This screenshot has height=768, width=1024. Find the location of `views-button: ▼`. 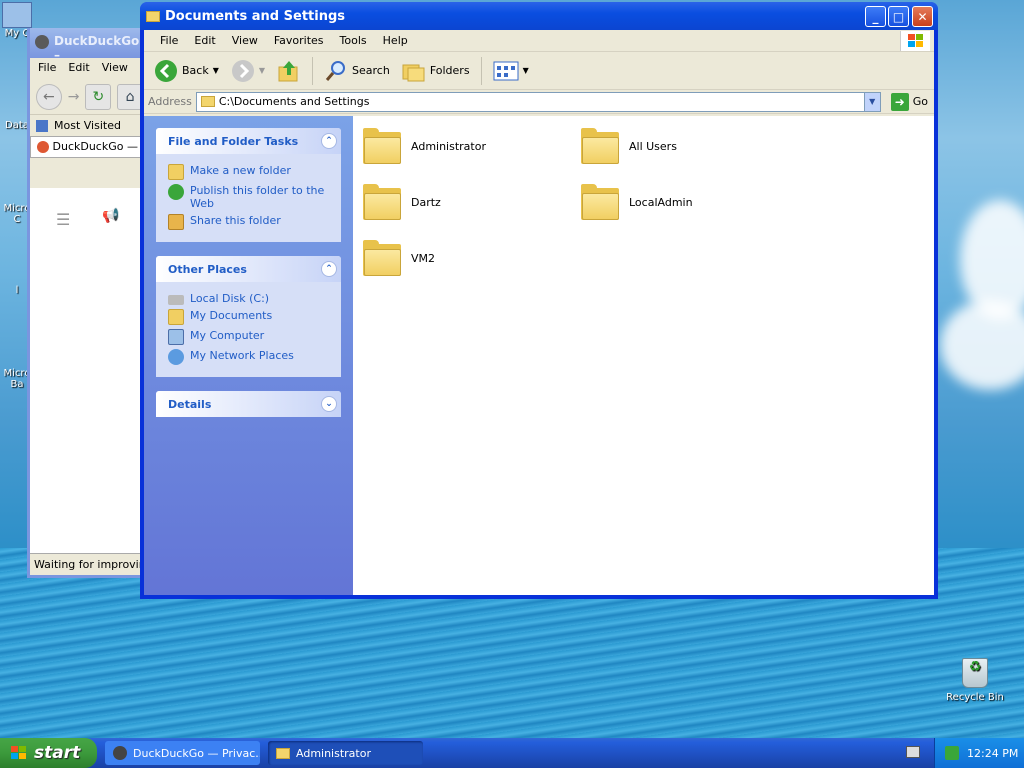

views-button: ▼ is located at coordinates (511, 71).